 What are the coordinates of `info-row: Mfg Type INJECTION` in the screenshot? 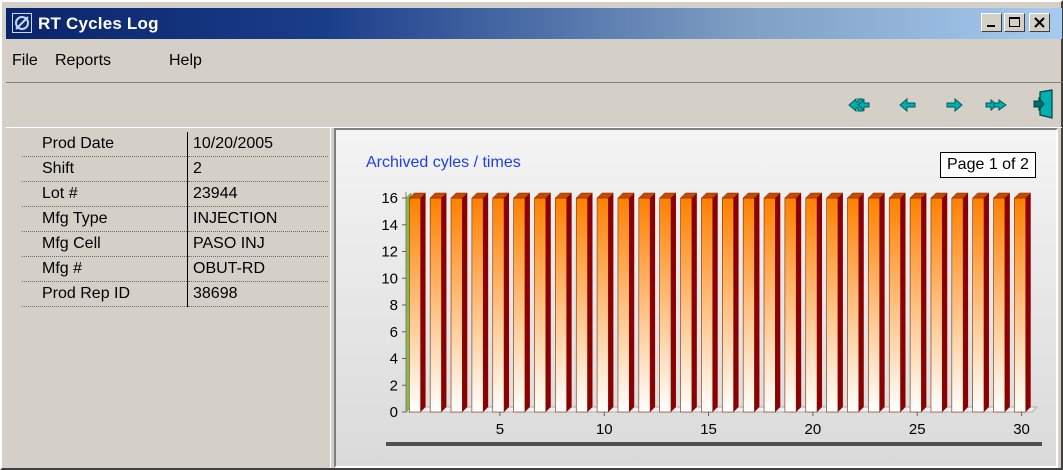 It's located at (175, 219).